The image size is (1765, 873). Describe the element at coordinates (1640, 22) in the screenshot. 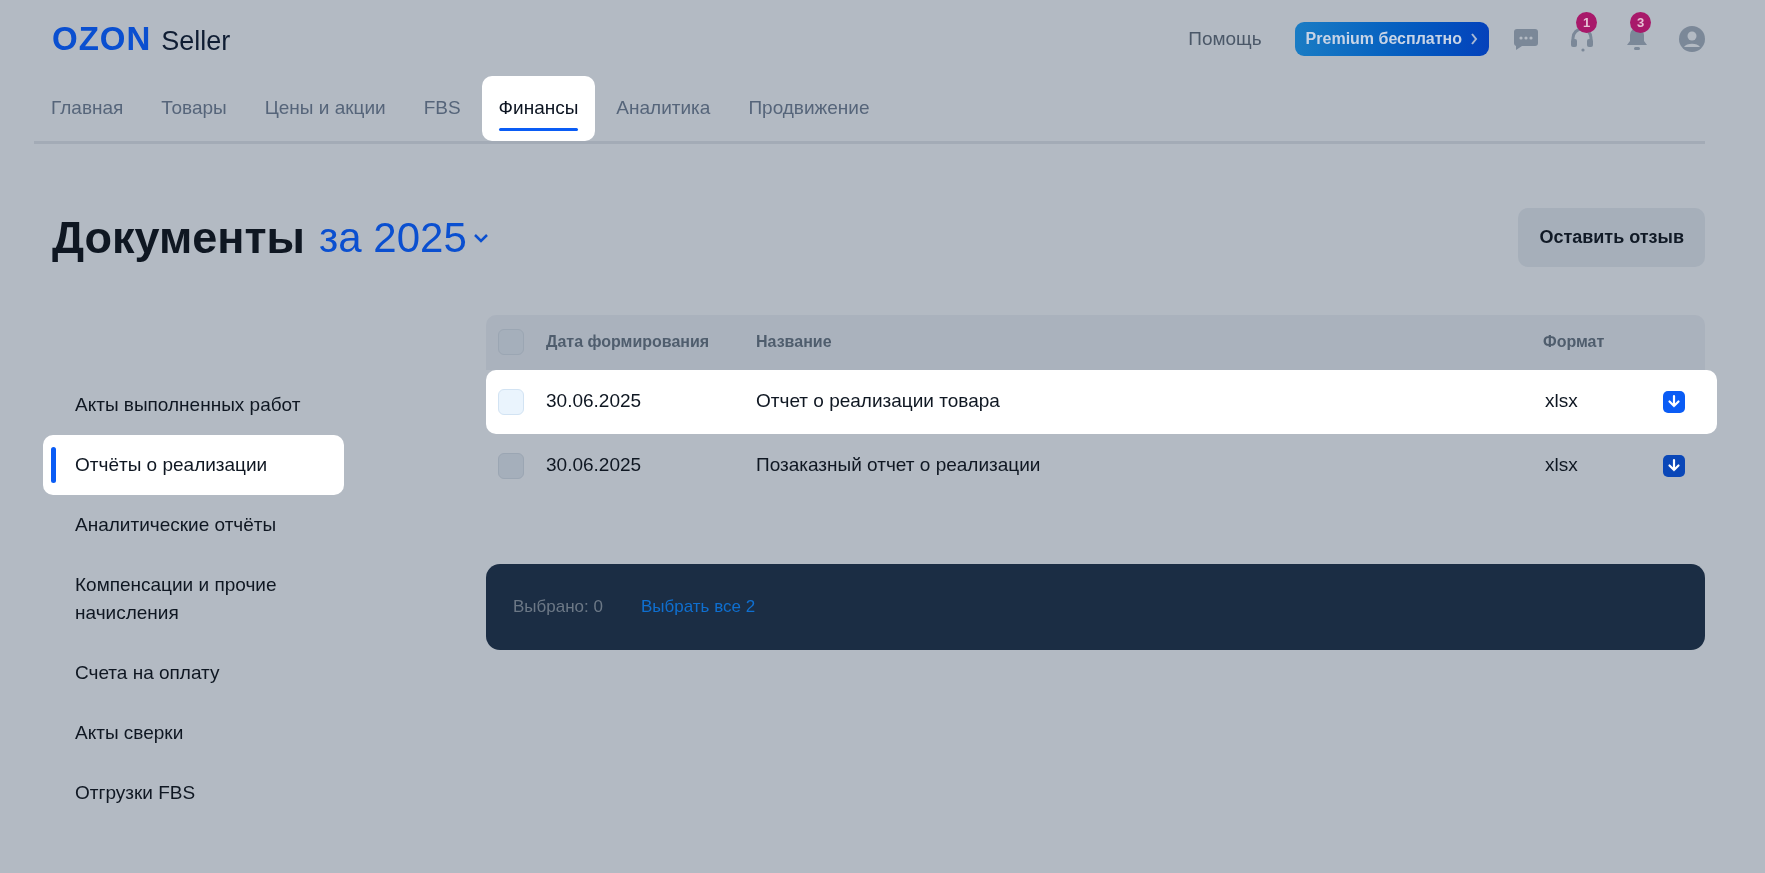

I see `notification-badge: 3` at that location.